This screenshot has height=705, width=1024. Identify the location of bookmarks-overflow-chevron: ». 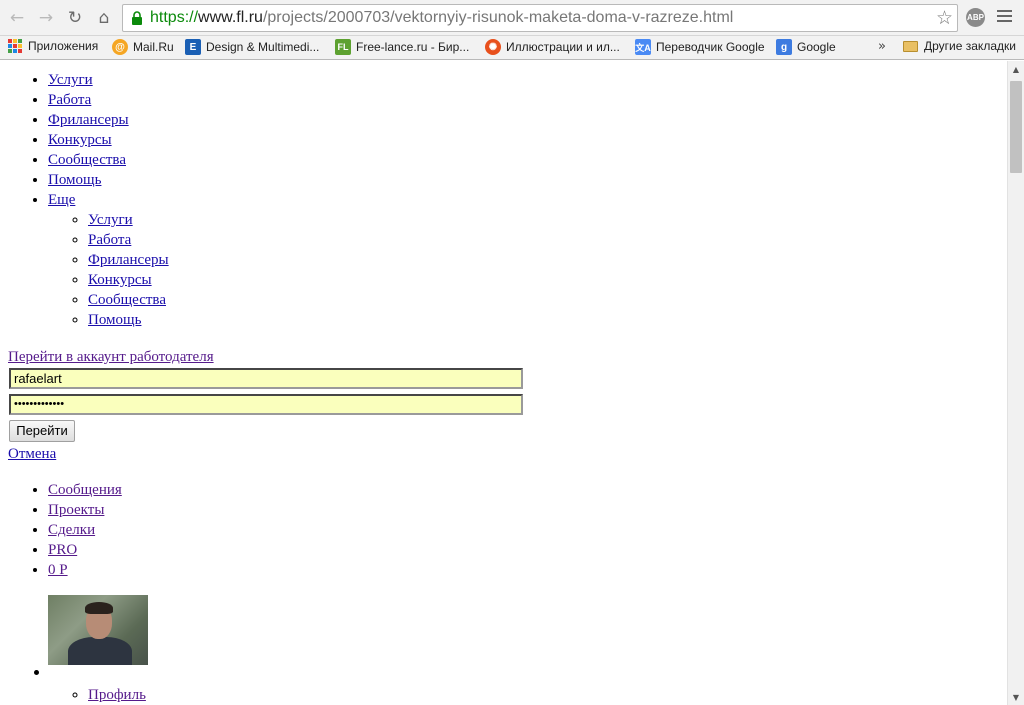
(882, 46).